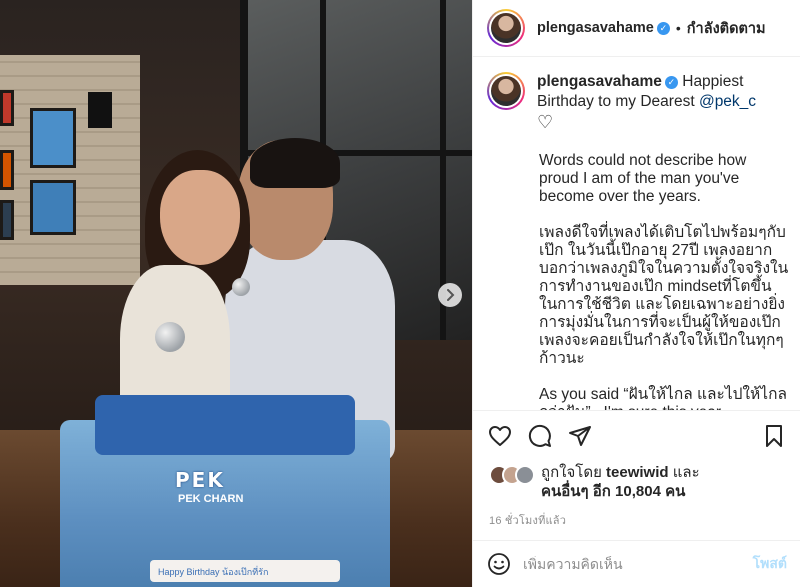 The height and width of the screenshot is (587, 800). I want to click on post-timestamp: 16 ชั่วโมงที่แล้ว, so click(527, 520).